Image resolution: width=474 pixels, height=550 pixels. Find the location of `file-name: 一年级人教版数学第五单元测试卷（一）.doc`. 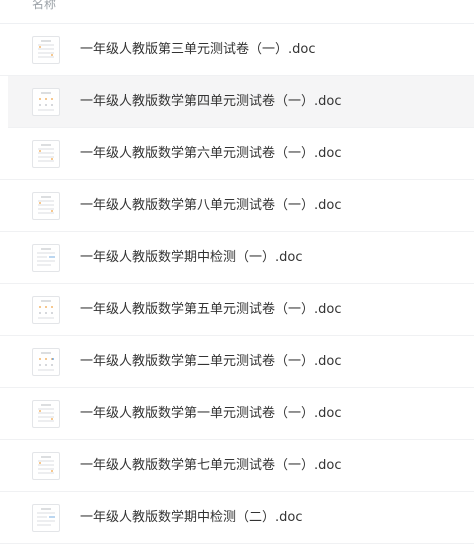

file-name: 一年级人教版数学第五单元测试卷（一）.doc is located at coordinates (211, 310).